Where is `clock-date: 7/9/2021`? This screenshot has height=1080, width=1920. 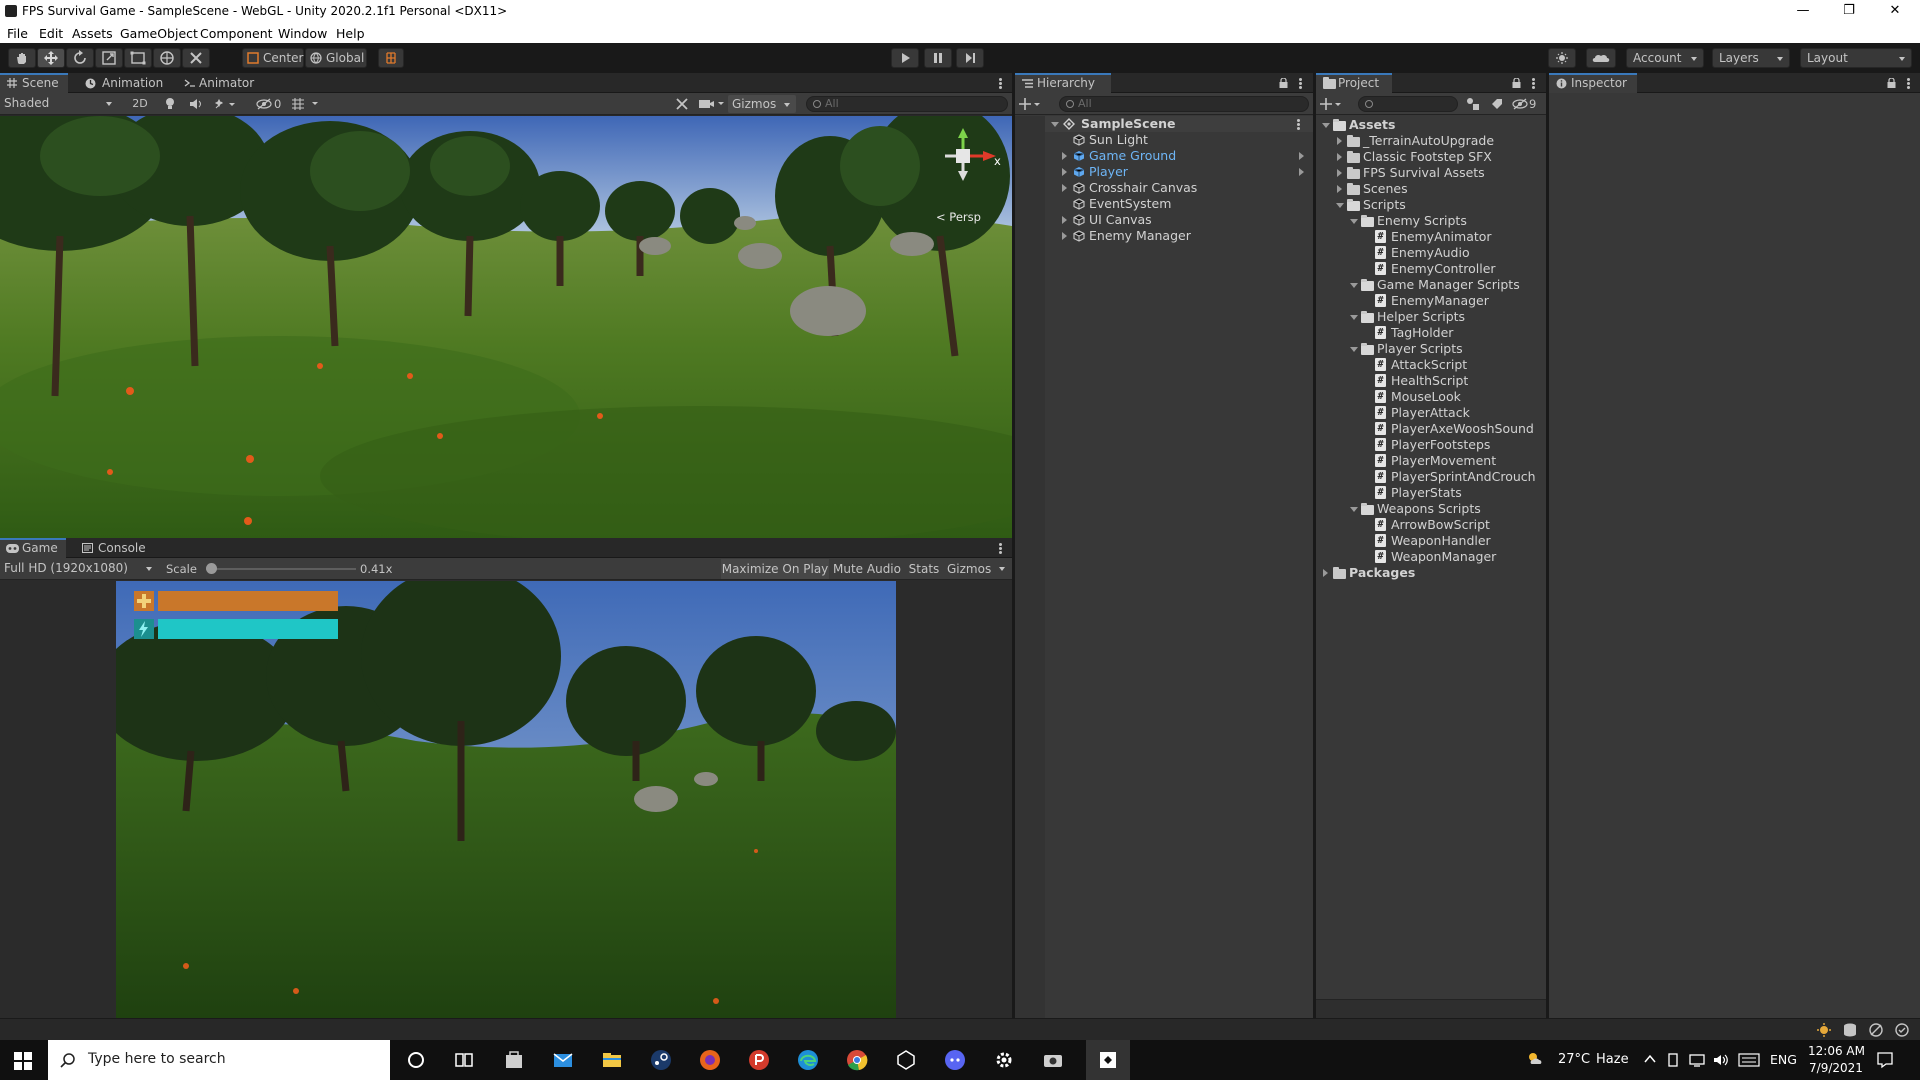 clock-date: 7/9/2021 is located at coordinates (1836, 1068).